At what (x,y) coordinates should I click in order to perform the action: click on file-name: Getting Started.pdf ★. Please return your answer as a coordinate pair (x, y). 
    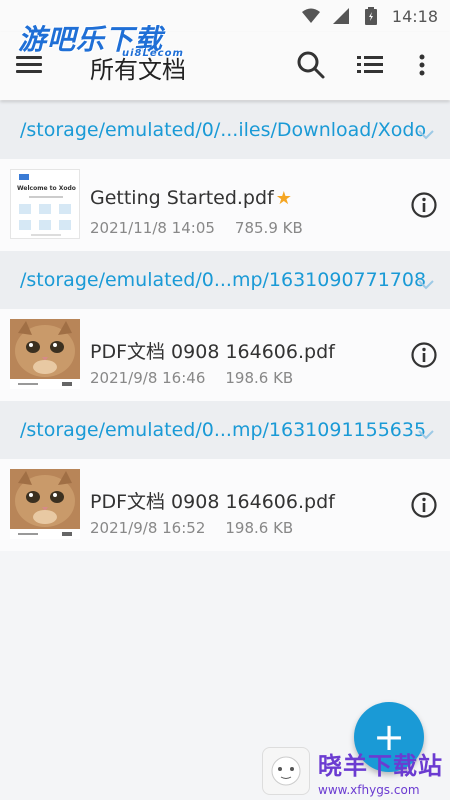
    Looking at the image, I should click on (191, 198).